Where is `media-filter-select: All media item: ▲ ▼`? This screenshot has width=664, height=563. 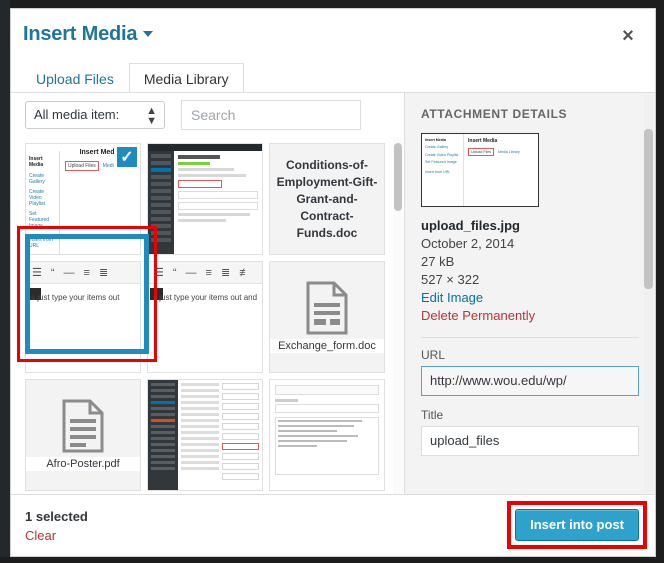 media-filter-select: All media item: ▲ ▼ is located at coordinates (95, 115).